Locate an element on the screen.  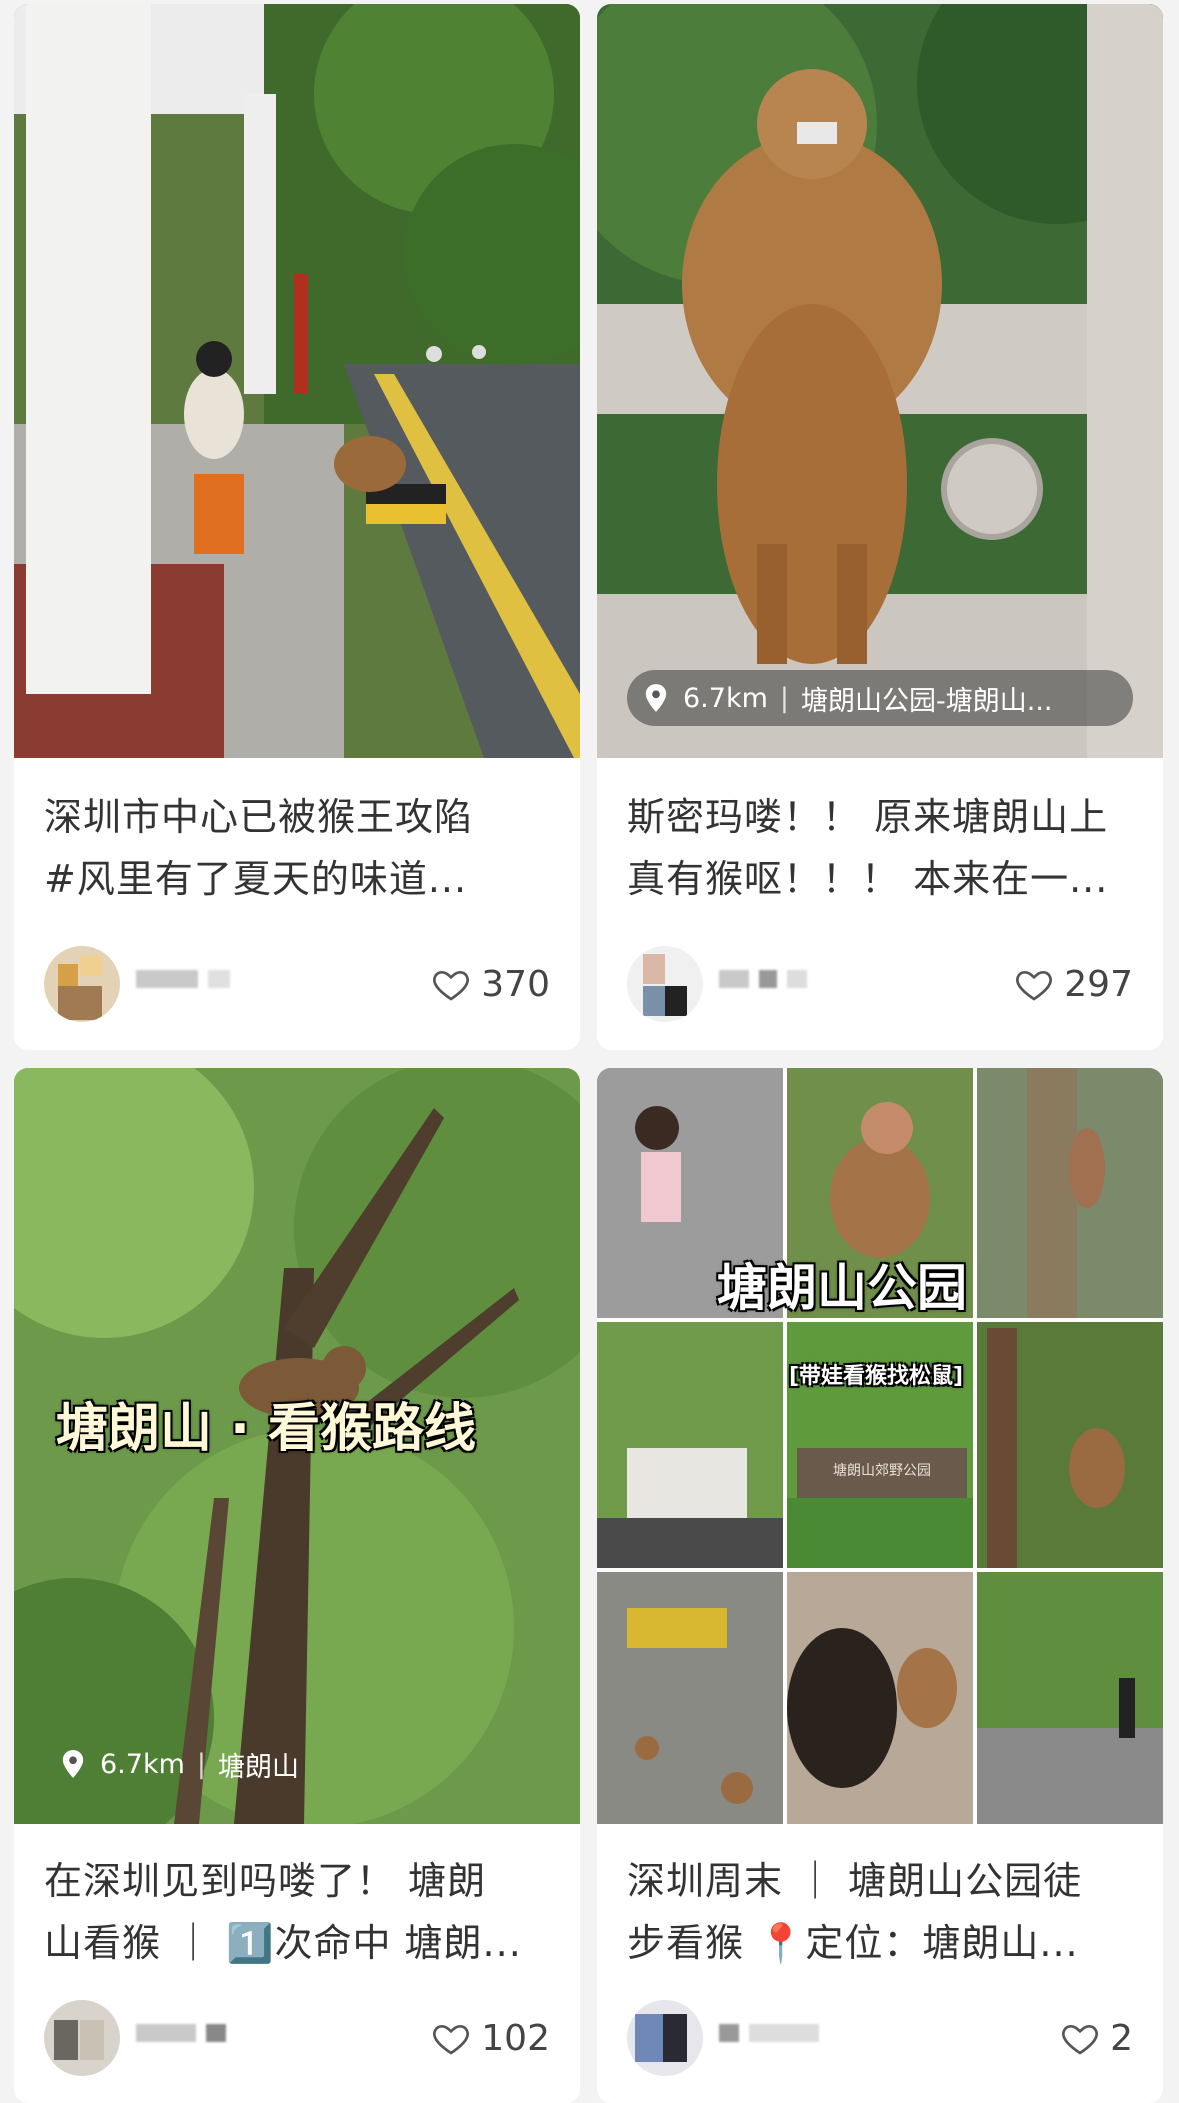
like-button: 2 is located at coordinates (1096, 2038).